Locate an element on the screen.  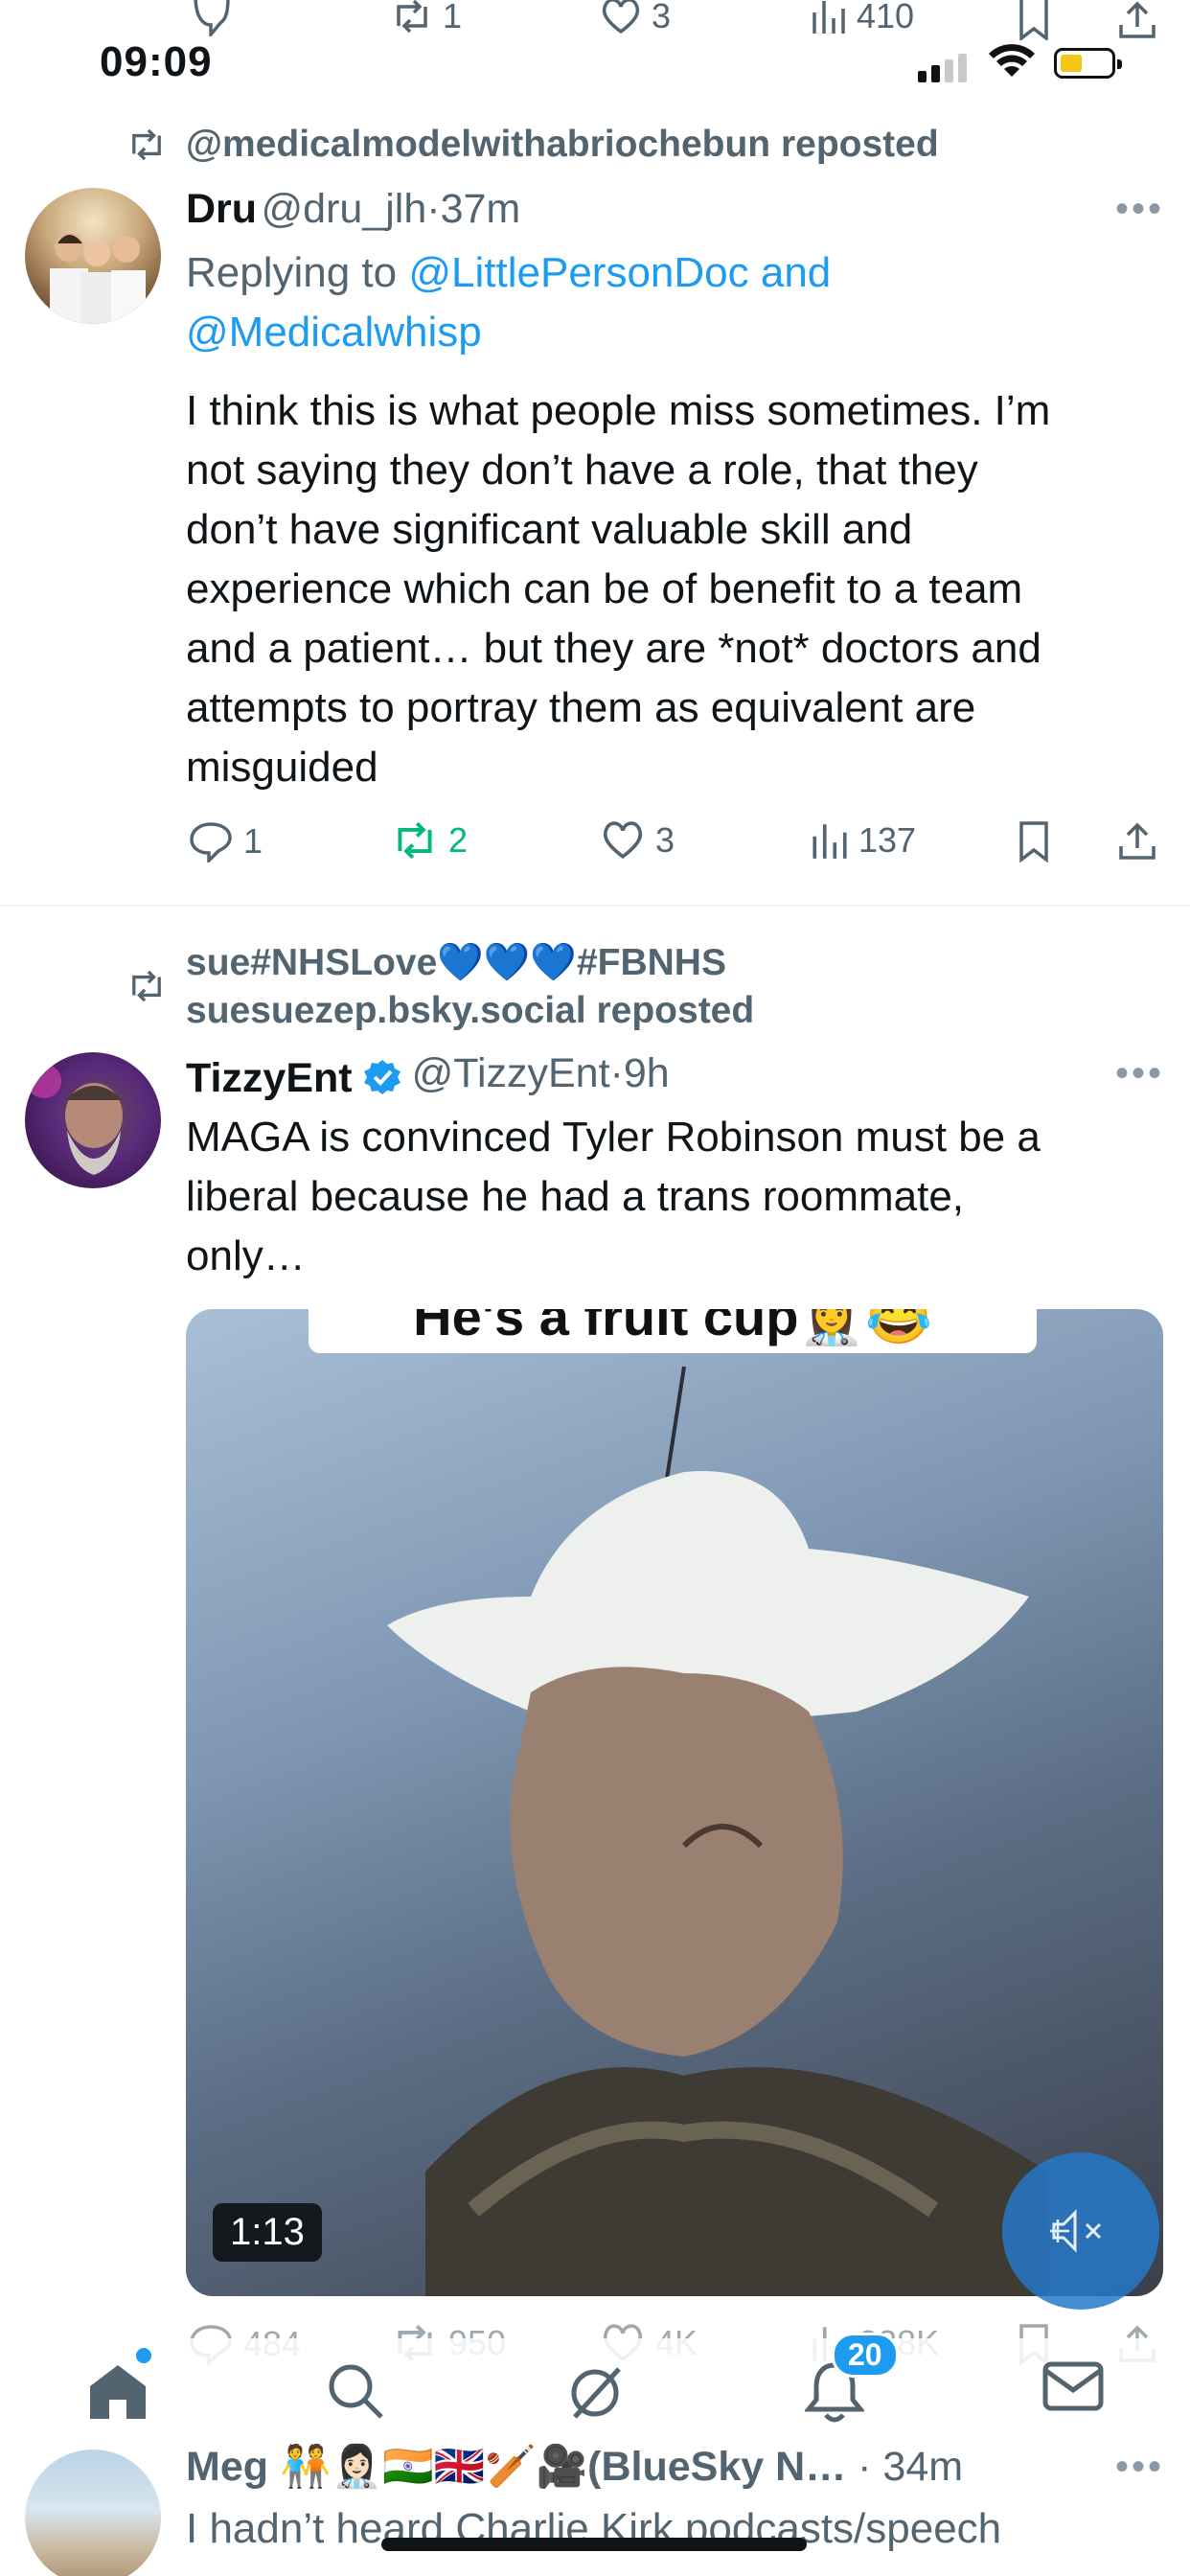
reposted-by-handle: suesuezep.bsky.social reposted is located at coordinates (471, 1010).